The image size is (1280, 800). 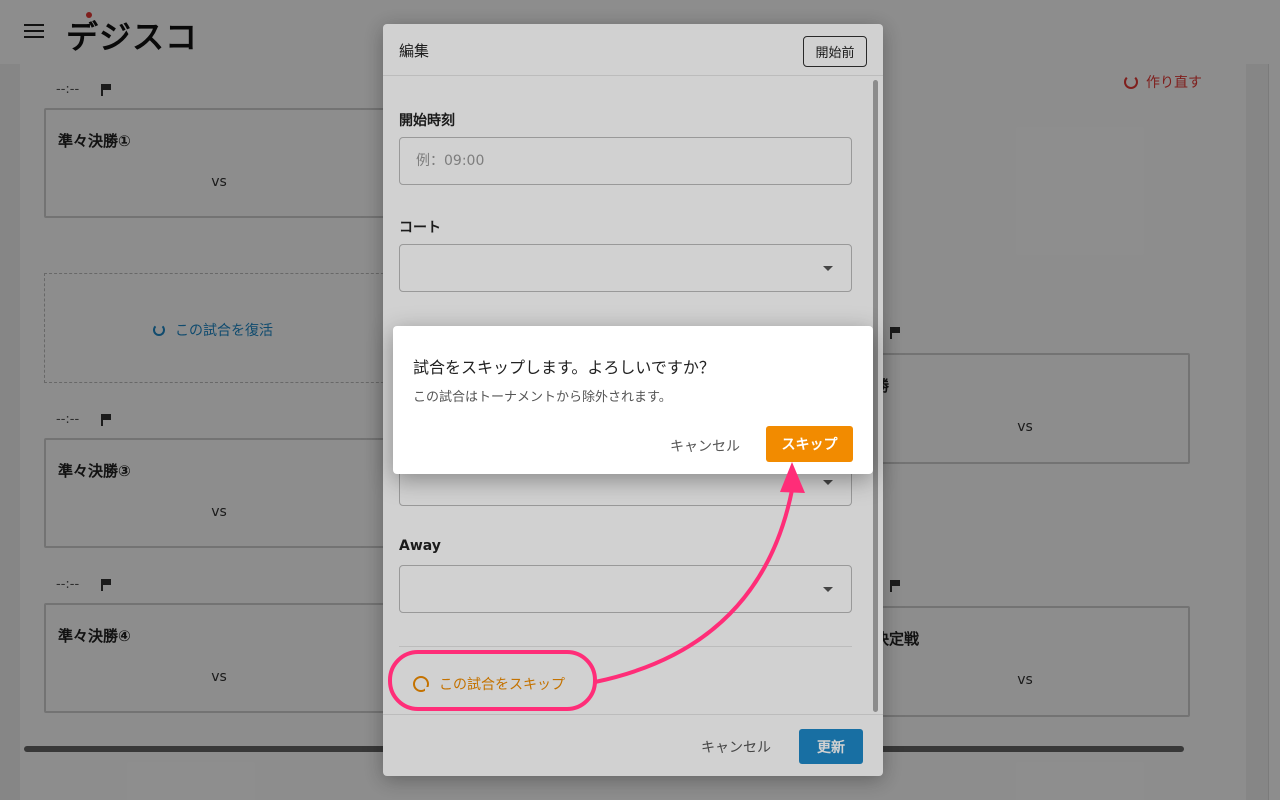 What do you see at coordinates (542, 397) in the screenshot?
I see `dialog-message: この試合はトーナメントから除外されます。` at bounding box center [542, 397].